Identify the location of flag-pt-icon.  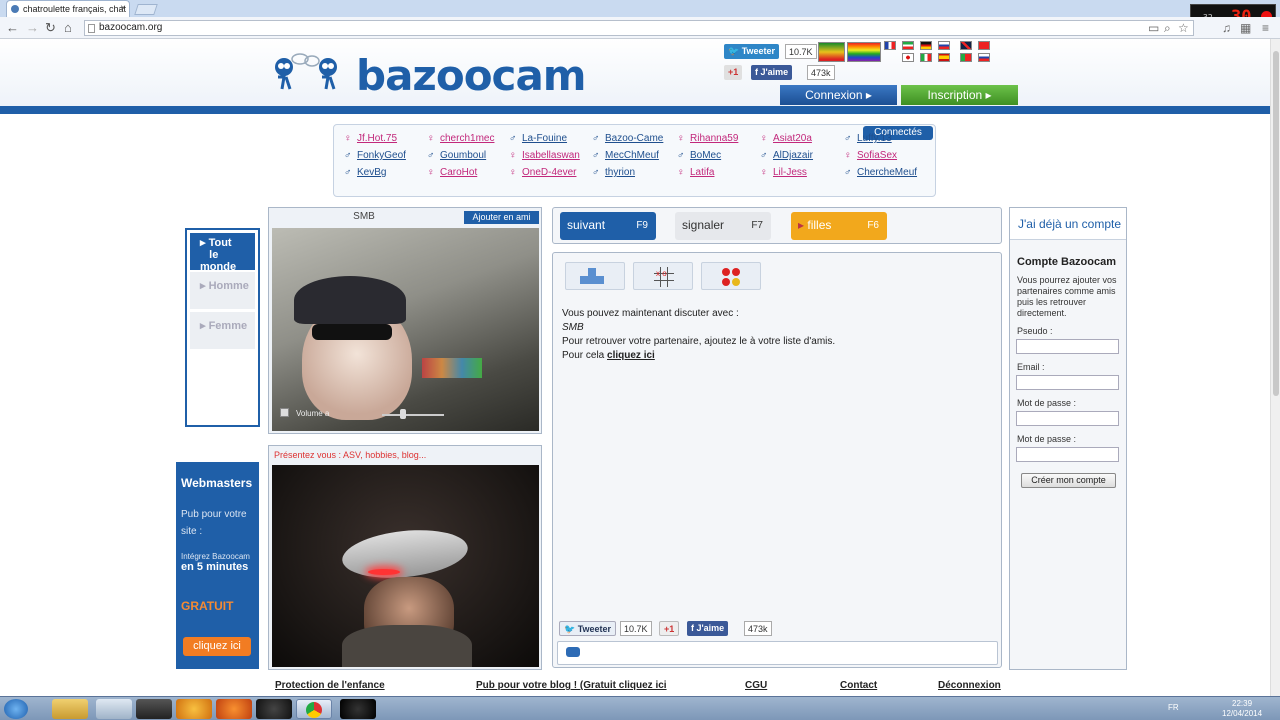
(966, 57).